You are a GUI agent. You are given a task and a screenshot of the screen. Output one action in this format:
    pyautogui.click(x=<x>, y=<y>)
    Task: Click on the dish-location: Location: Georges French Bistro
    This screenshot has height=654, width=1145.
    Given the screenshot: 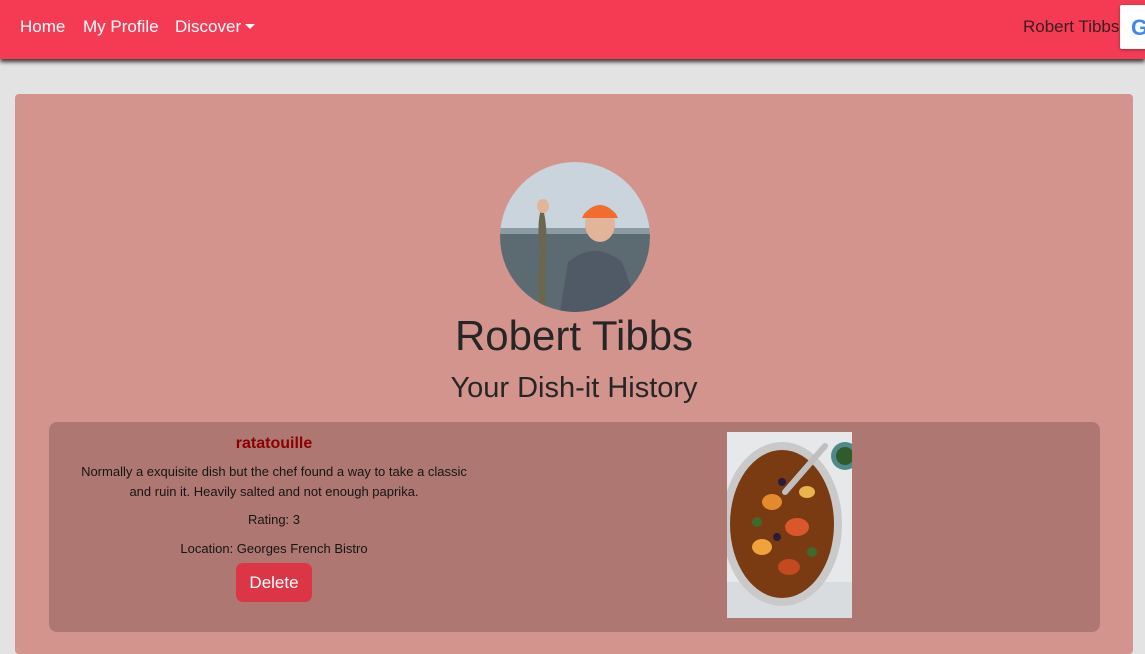 What is the action you would take?
    pyautogui.click(x=274, y=548)
    